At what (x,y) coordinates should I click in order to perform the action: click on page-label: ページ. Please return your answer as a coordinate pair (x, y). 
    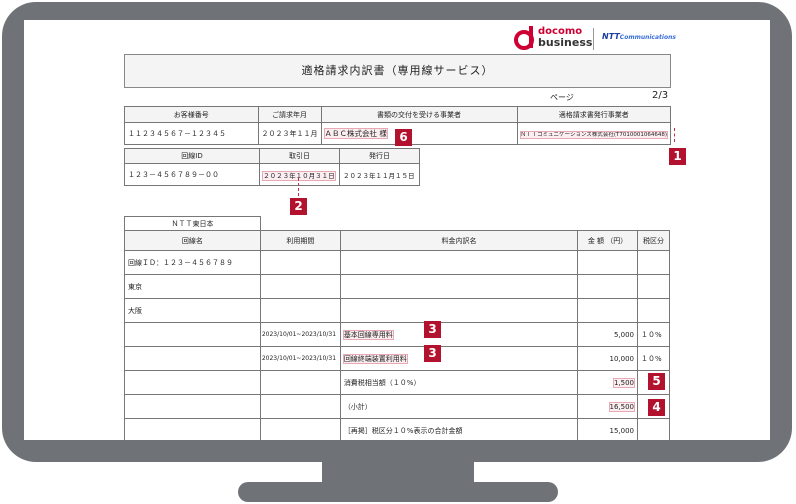
    Looking at the image, I should click on (562, 97).